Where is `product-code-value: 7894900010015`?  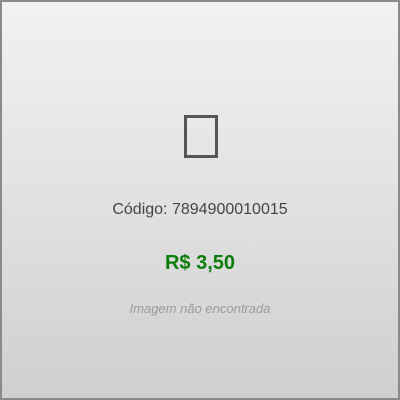 product-code-value: 7894900010015 is located at coordinates (229, 209).